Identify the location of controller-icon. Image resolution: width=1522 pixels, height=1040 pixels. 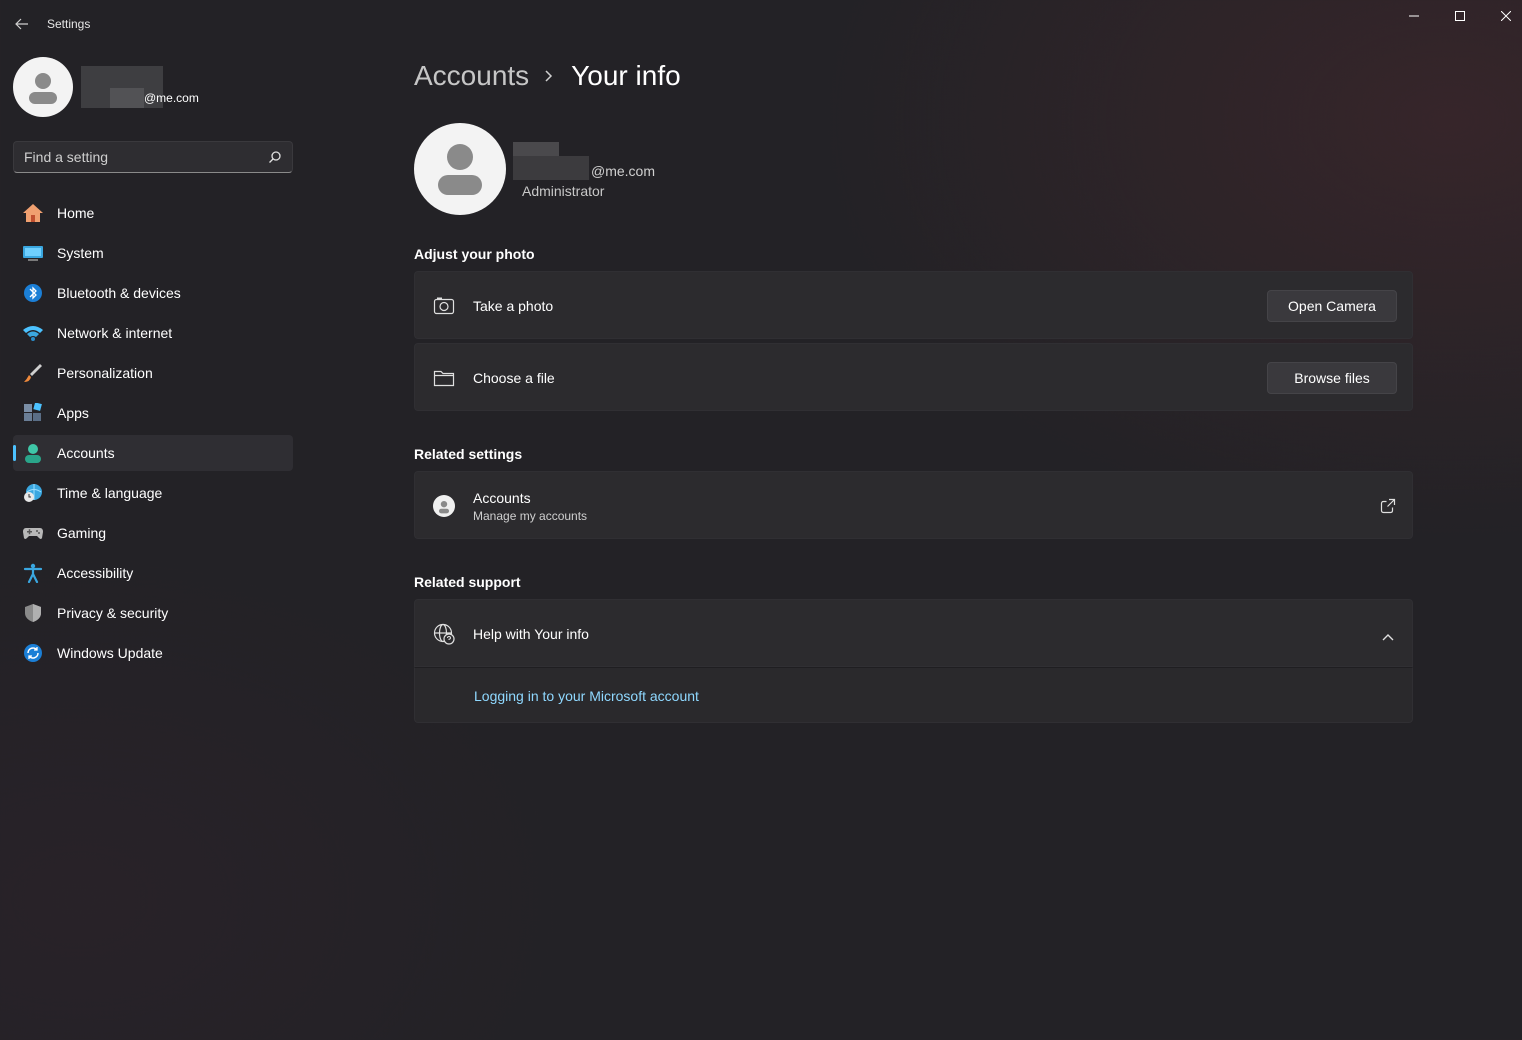
(33, 533).